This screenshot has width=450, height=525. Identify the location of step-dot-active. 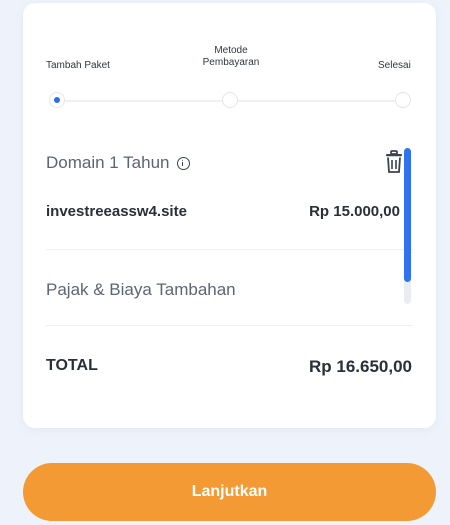
(57, 100).